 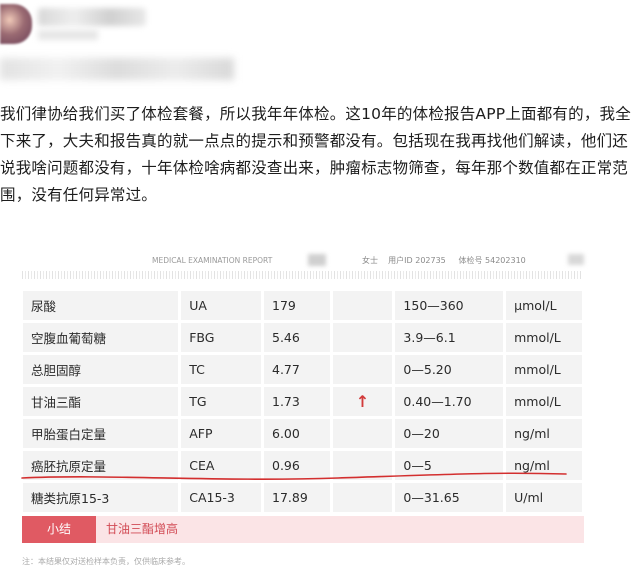 I want to click on summary-label: 小结, so click(x=59, y=529).